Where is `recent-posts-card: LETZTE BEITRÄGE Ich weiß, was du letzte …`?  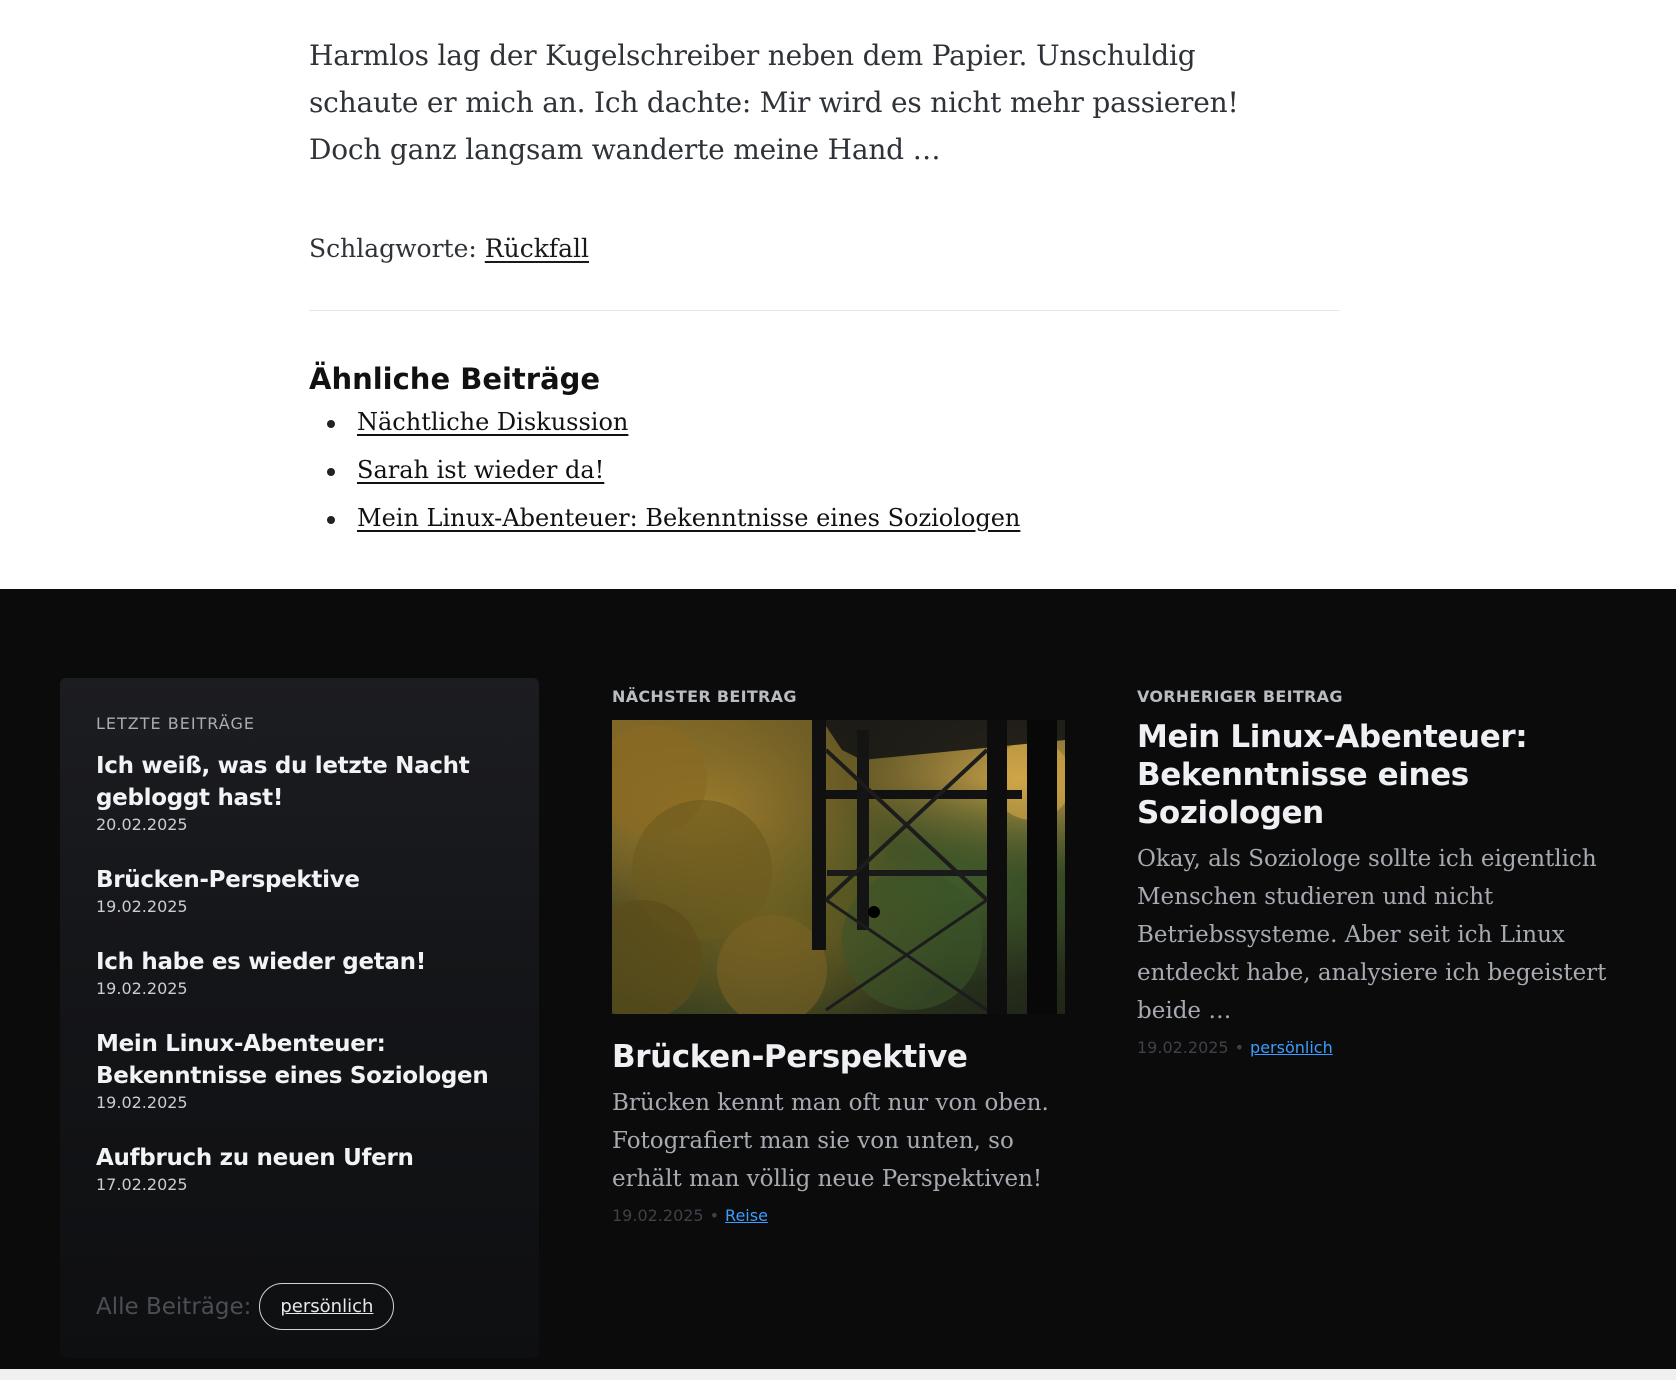 recent-posts-card: LETZTE BEITRÄGE Ich weiß, was du letzte … is located at coordinates (299, 1018).